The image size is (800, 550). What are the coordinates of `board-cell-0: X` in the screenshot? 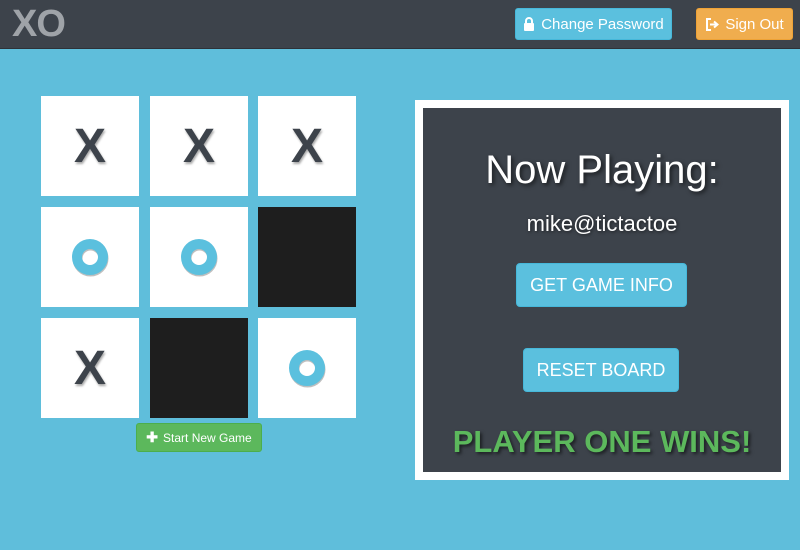 It's located at (90, 146).